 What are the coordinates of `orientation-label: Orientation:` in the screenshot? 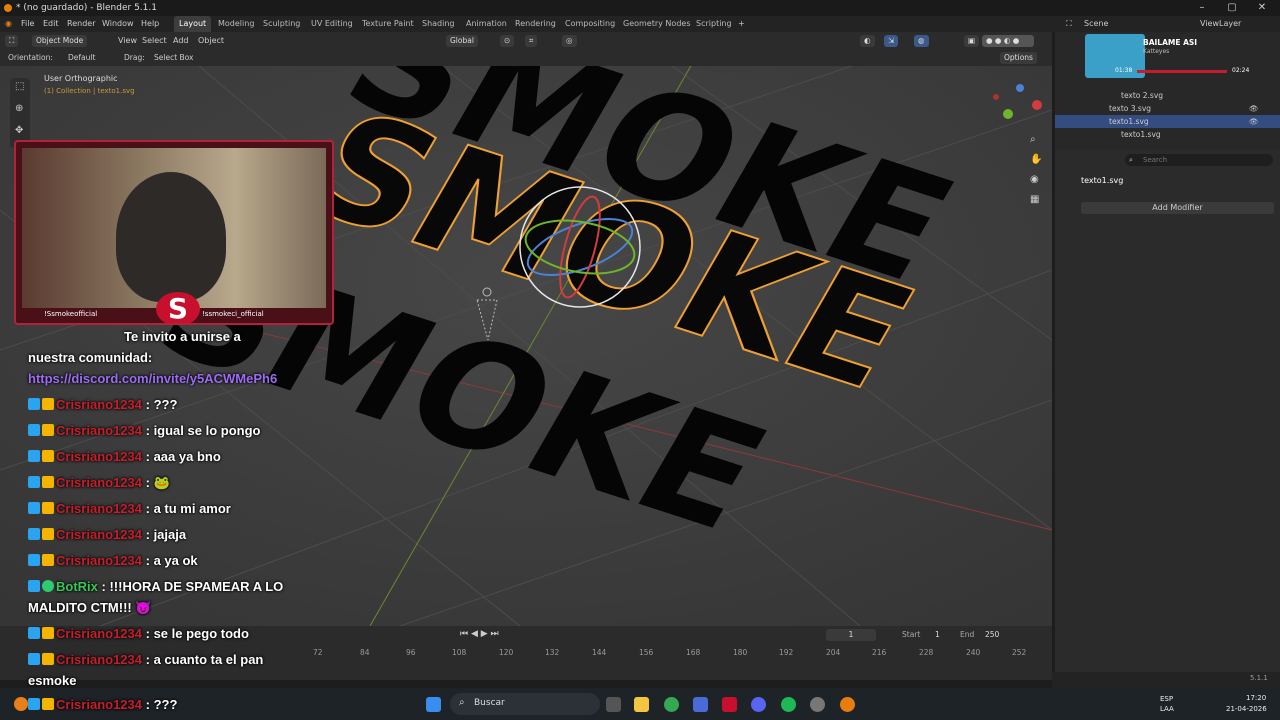 It's located at (30, 57).